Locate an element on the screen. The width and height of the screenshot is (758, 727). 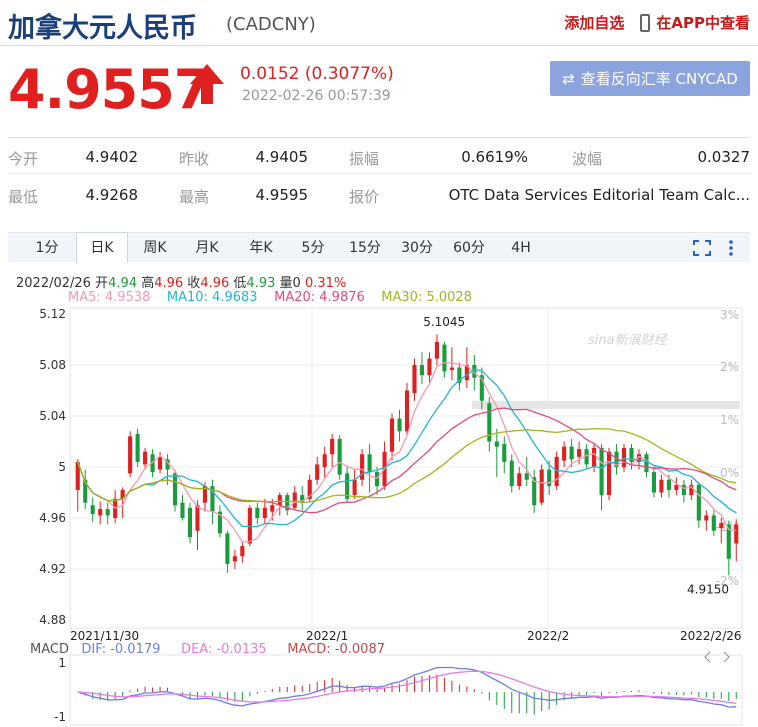
stats-row: 今开 4.9402 昨收 4.9405 振幅 0.6619% 波幅 0.0327 is located at coordinates (379, 156).